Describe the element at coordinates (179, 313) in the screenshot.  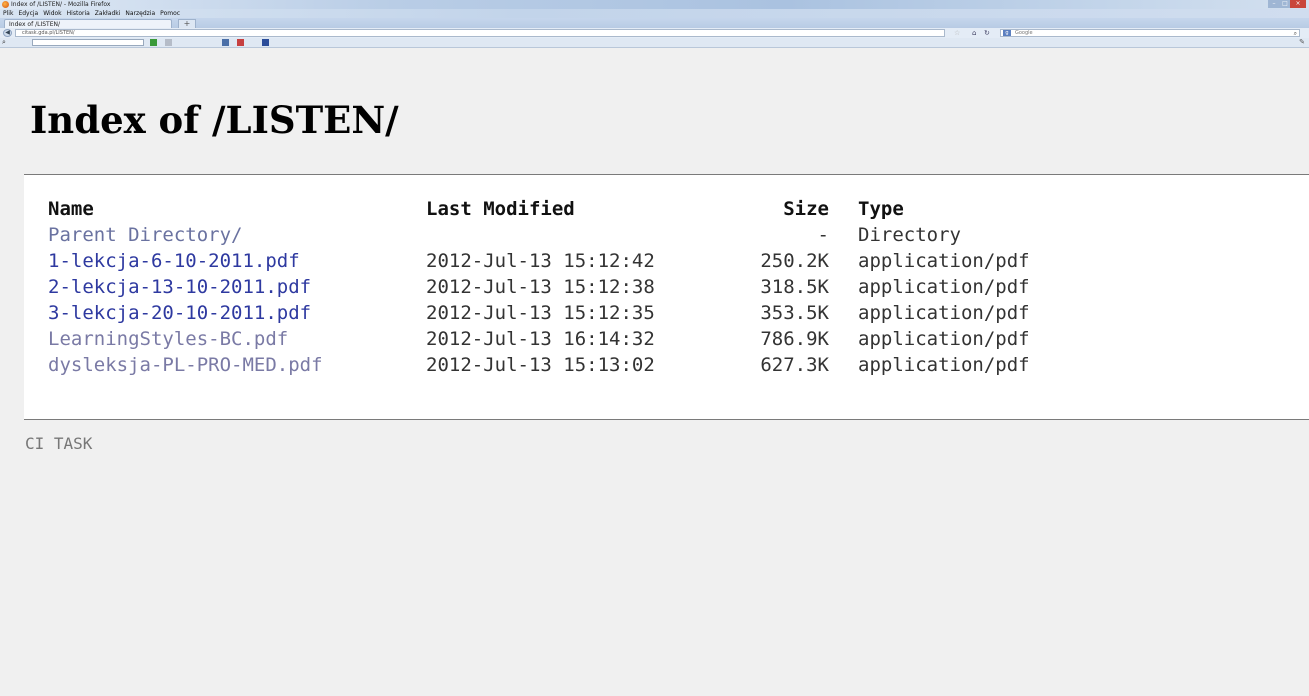
I see `file-link: 3-lekcja-20-10-2011.pdf` at that location.